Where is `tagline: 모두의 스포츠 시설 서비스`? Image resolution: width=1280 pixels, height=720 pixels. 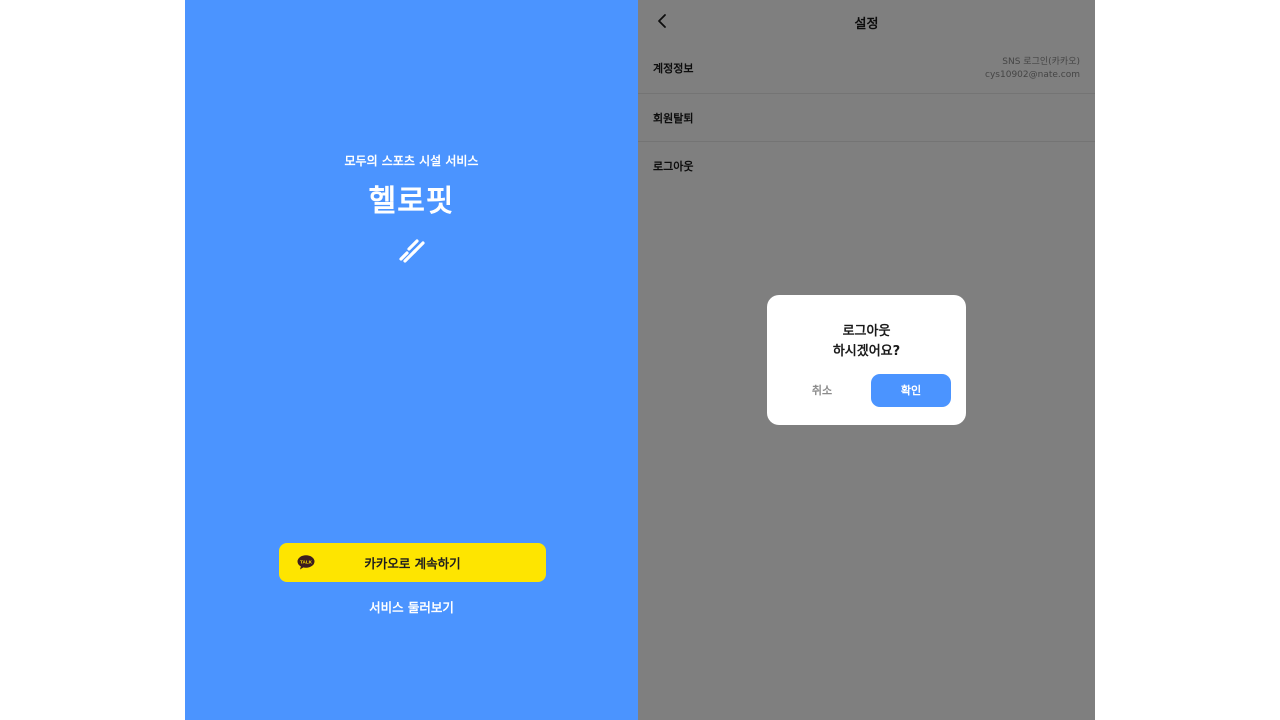 tagline: 모두의 스포츠 시설 서비스 is located at coordinates (411, 161).